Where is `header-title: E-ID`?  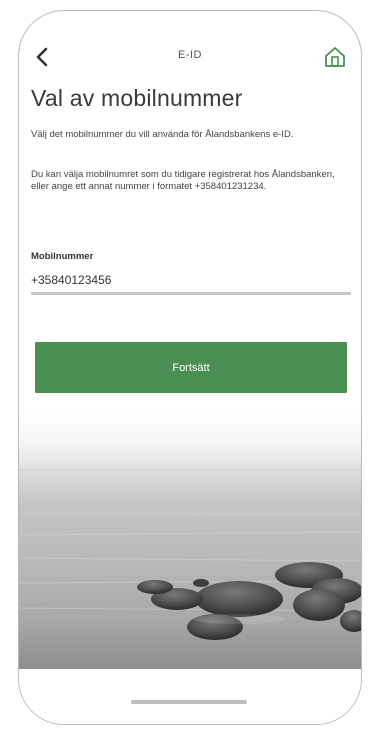 header-title: E-ID is located at coordinates (190, 55).